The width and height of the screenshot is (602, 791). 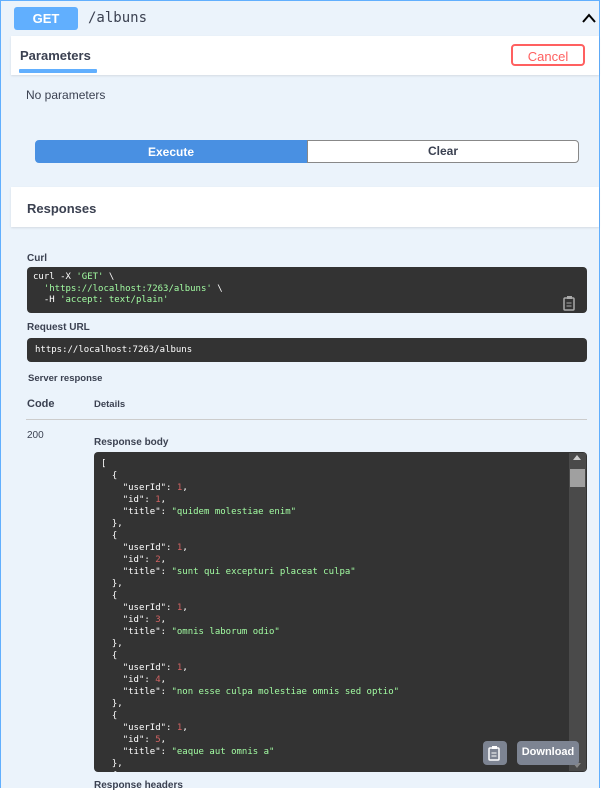 I want to click on table-divider, so click(x=306, y=419).